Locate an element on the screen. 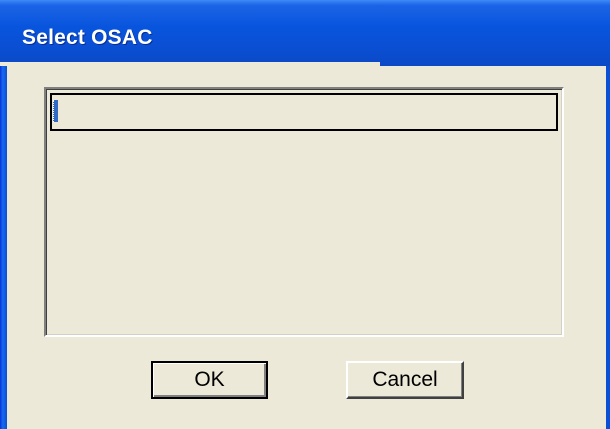 This screenshot has height=429, width=610. ok-button: OK is located at coordinates (209, 380).